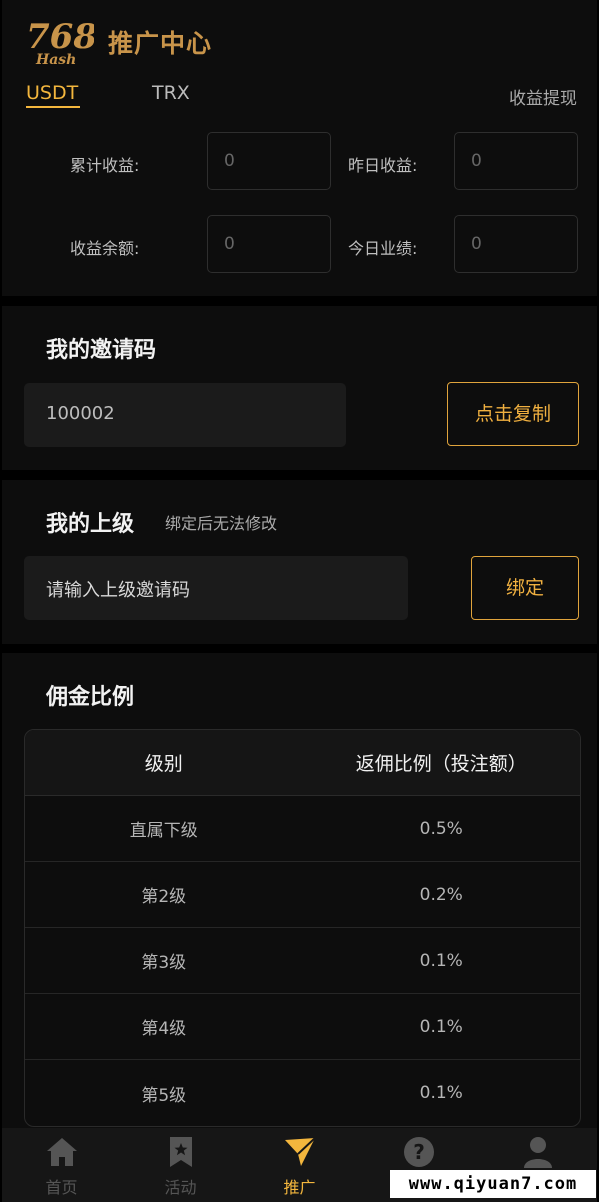  I want to click on parent-title: 我的上级, so click(90, 524).